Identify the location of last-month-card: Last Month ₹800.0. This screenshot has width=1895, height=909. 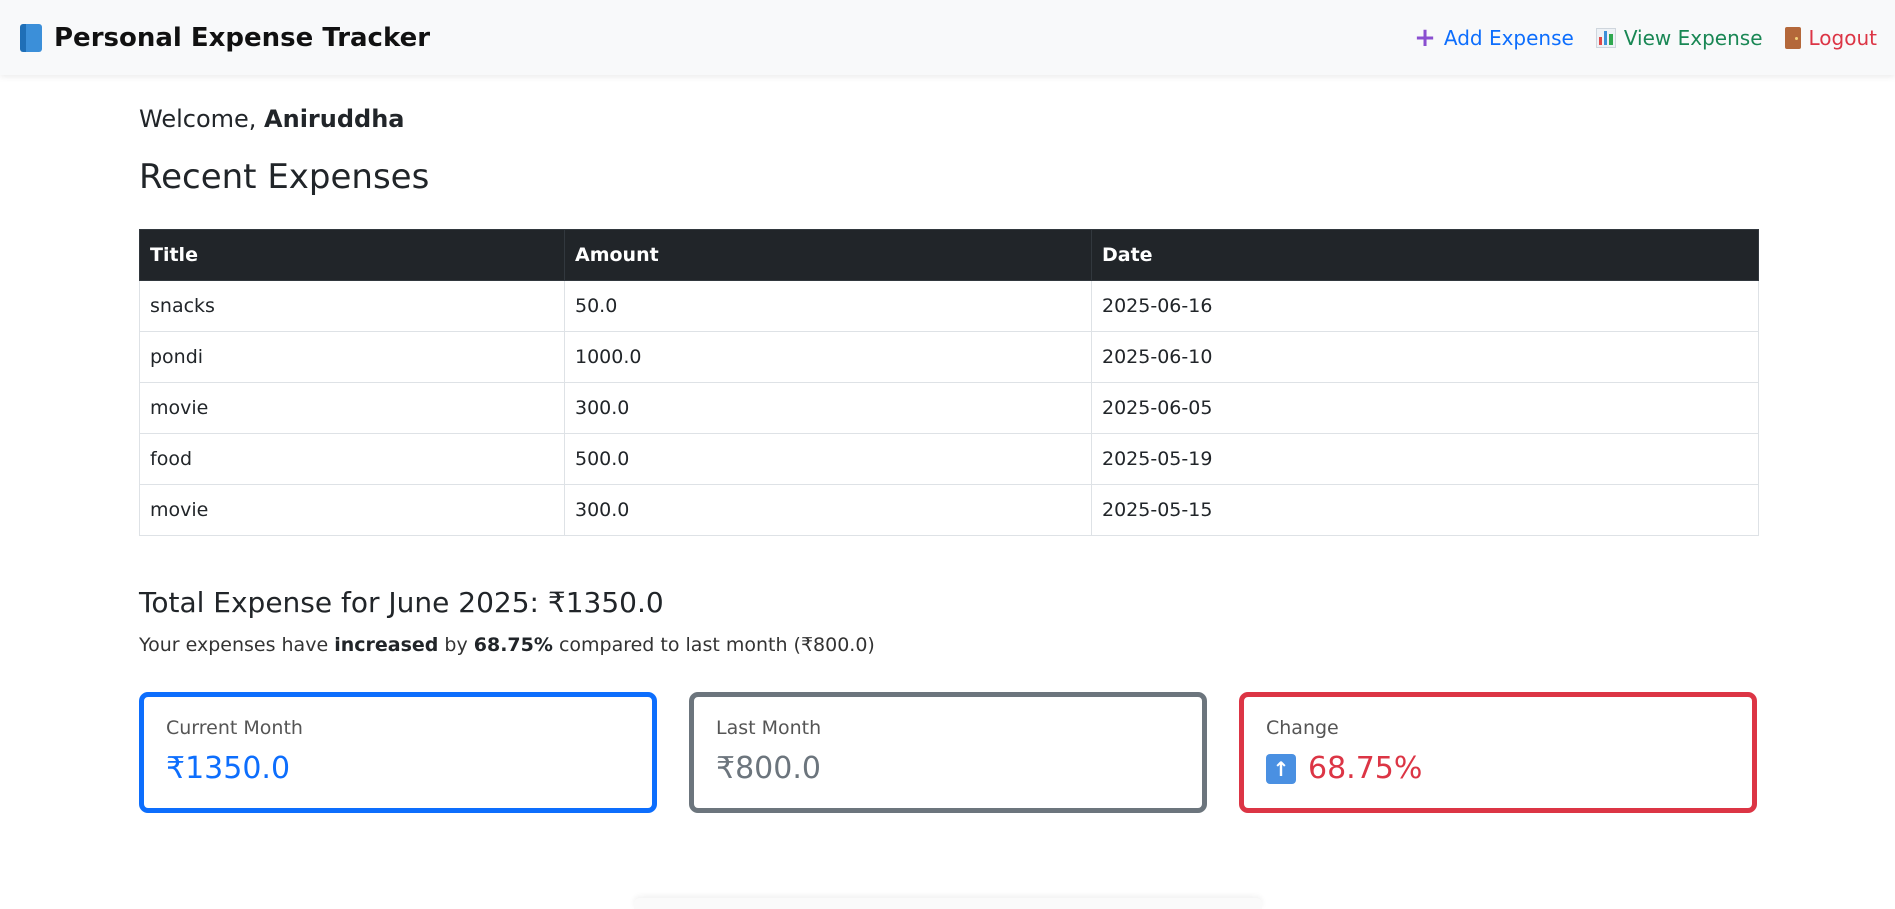
(948, 752).